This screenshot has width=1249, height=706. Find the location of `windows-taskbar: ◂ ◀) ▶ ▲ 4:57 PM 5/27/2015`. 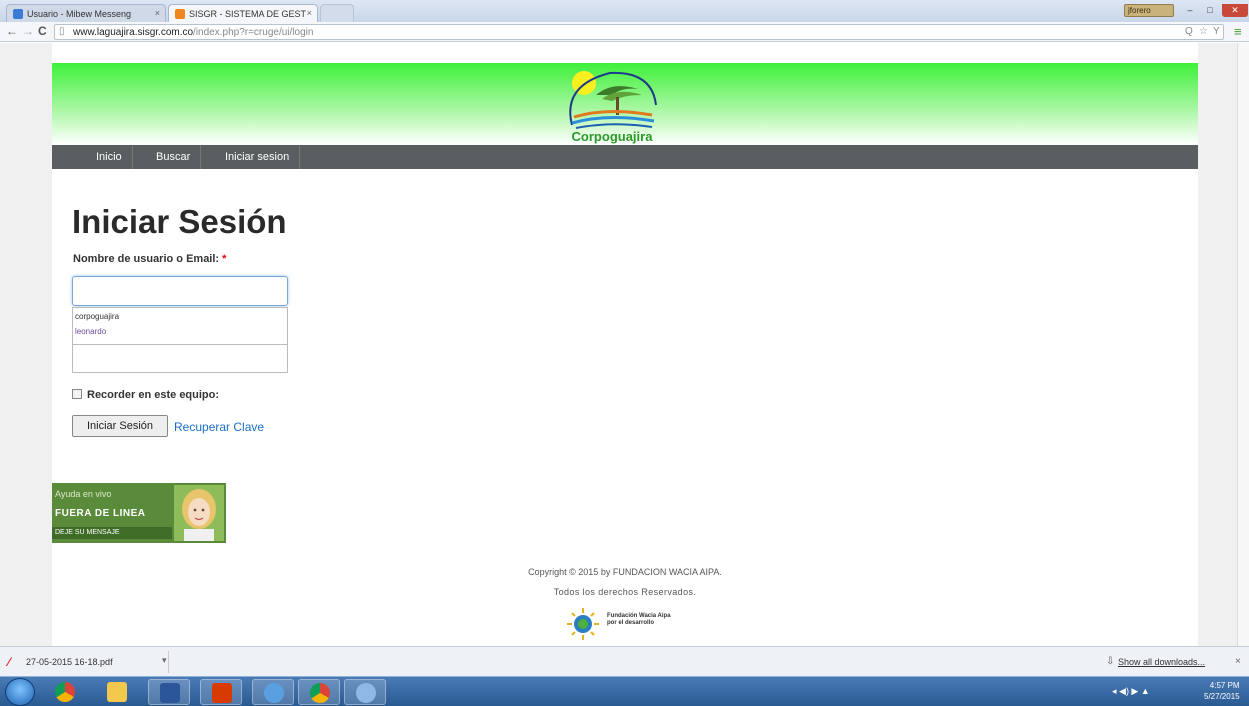

windows-taskbar: ◂ ◀) ▶ ▲ 4:57 PM 5/27/2015 is located at coordinates (624, 691).